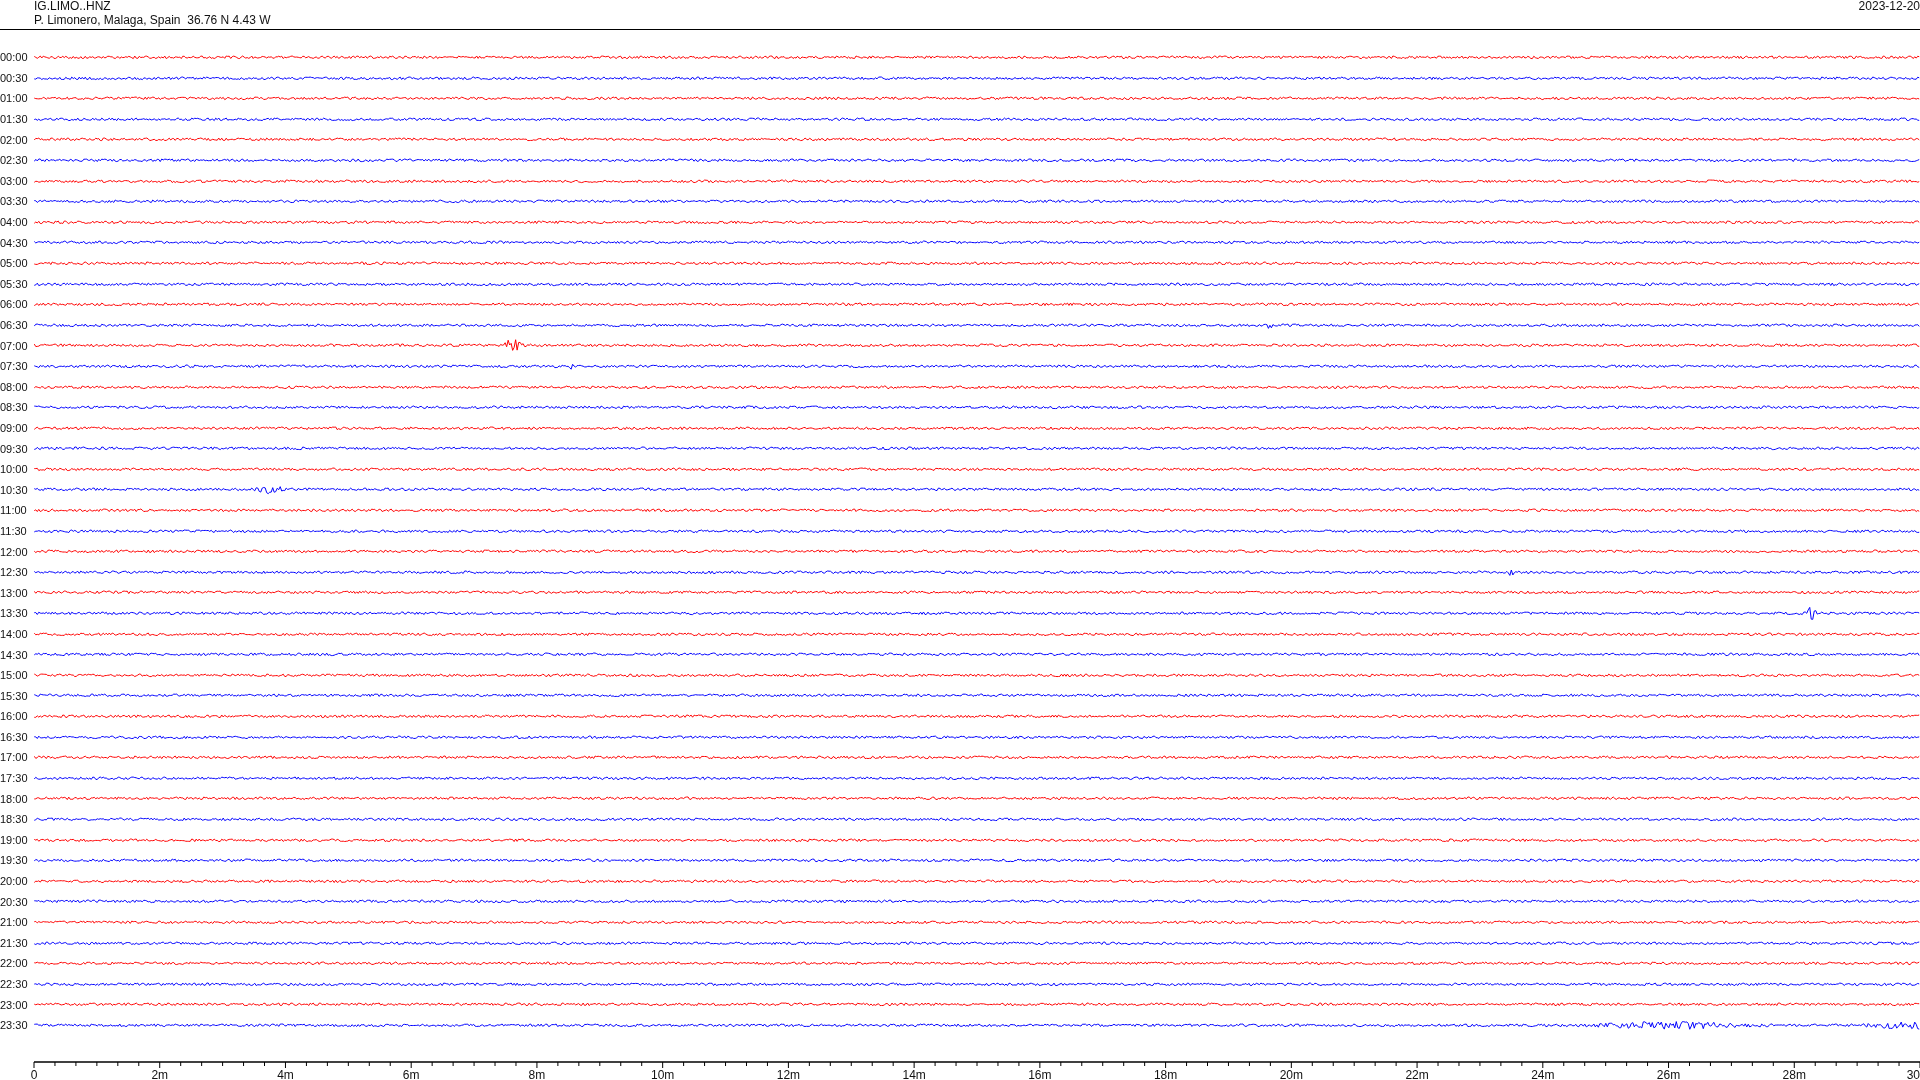  Describe the element at coordinates (14, 860) in the screenshot. I see `time-label: 19:30` at that location.